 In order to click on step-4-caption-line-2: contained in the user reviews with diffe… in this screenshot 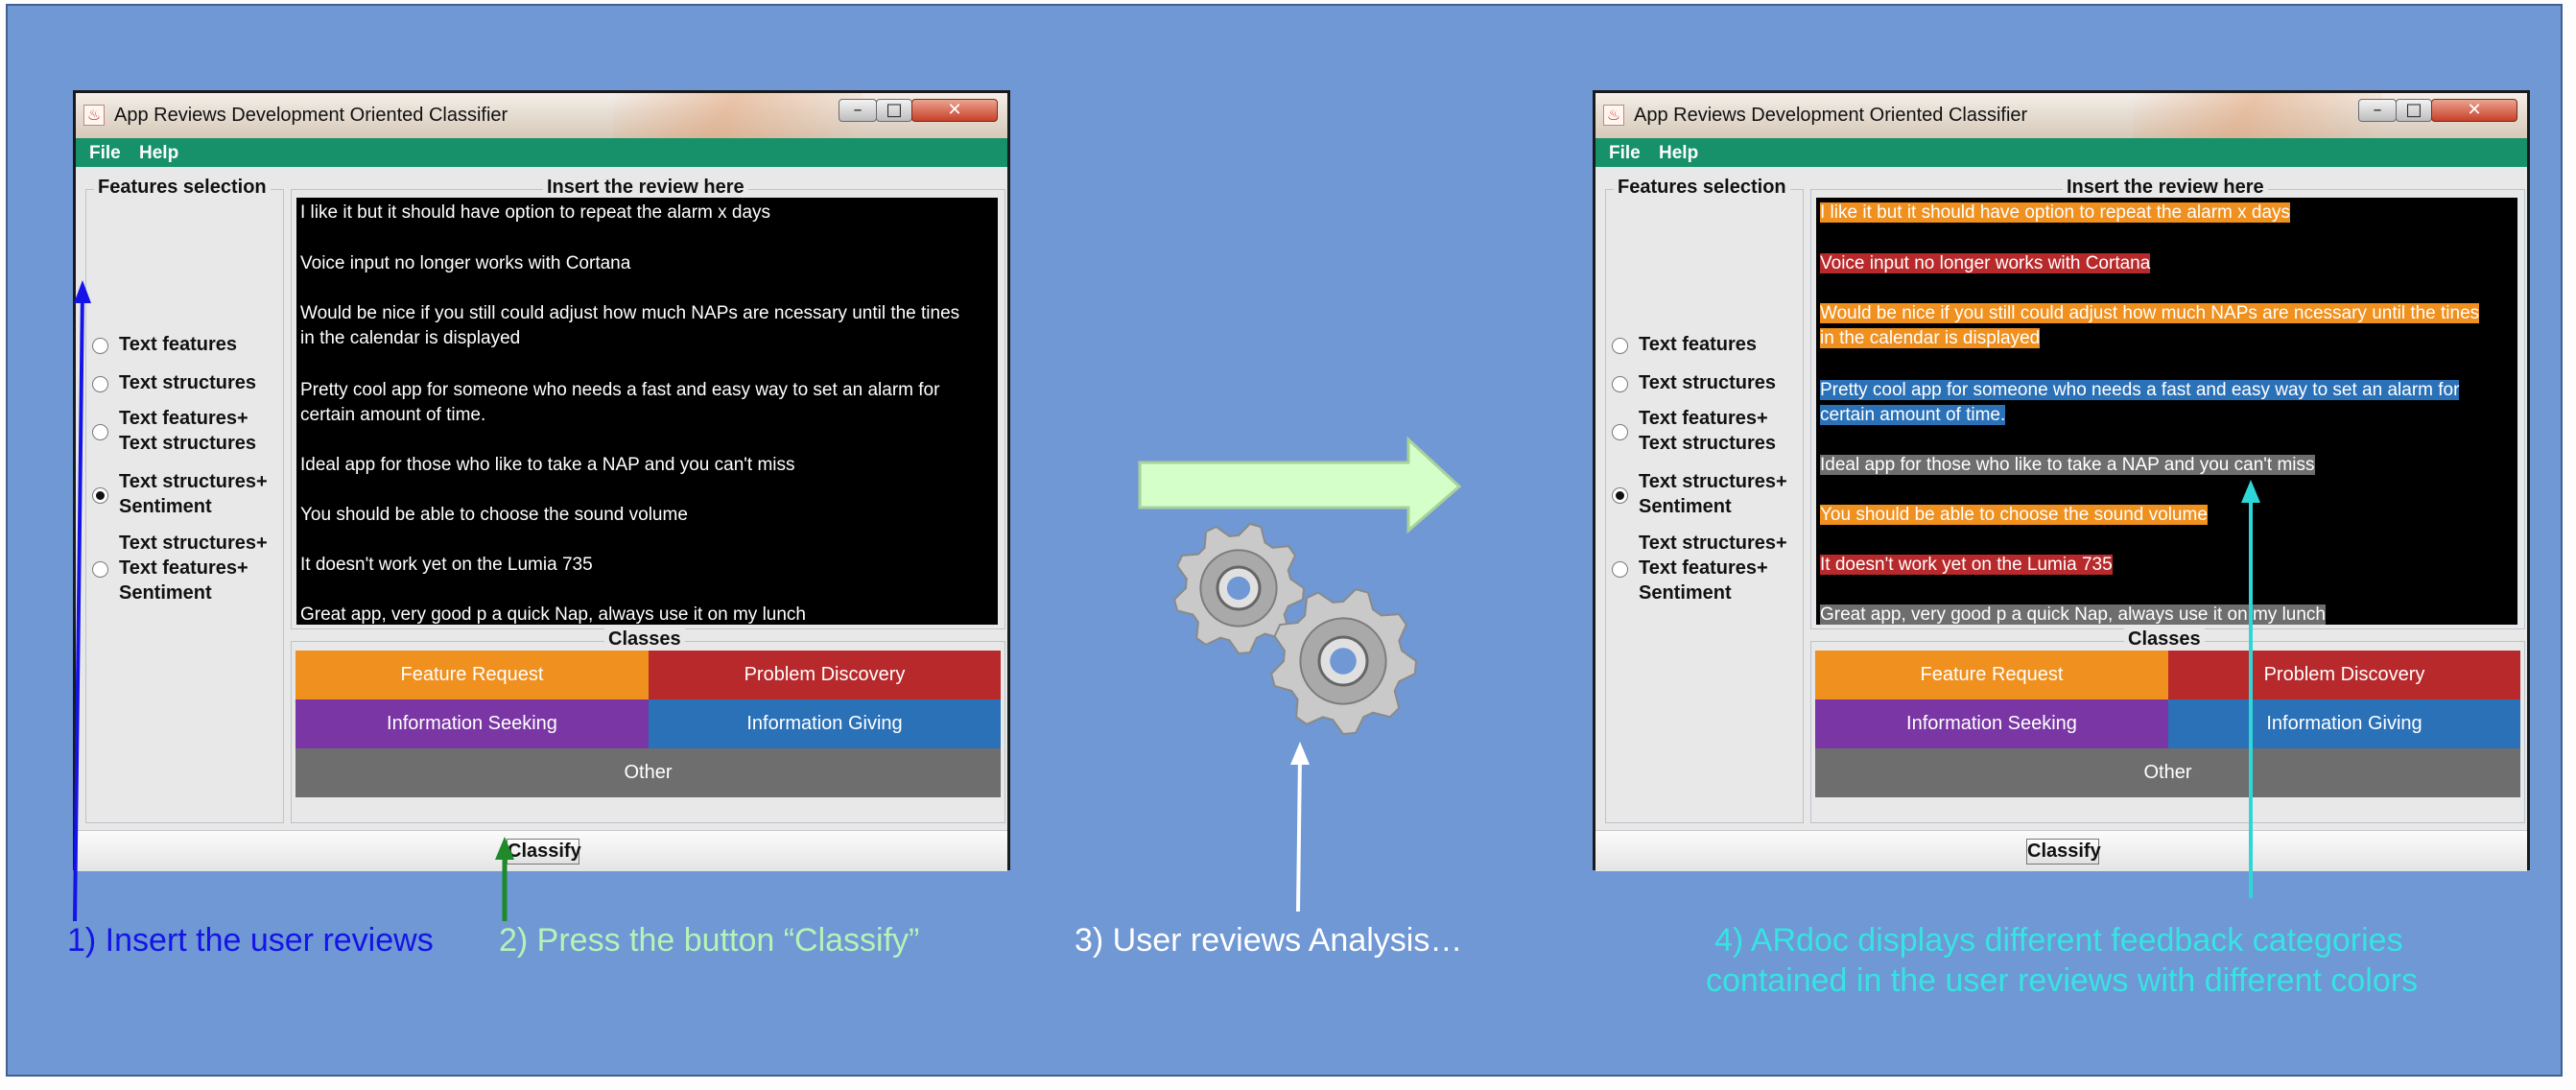, I will do `click(2062, 980)`.